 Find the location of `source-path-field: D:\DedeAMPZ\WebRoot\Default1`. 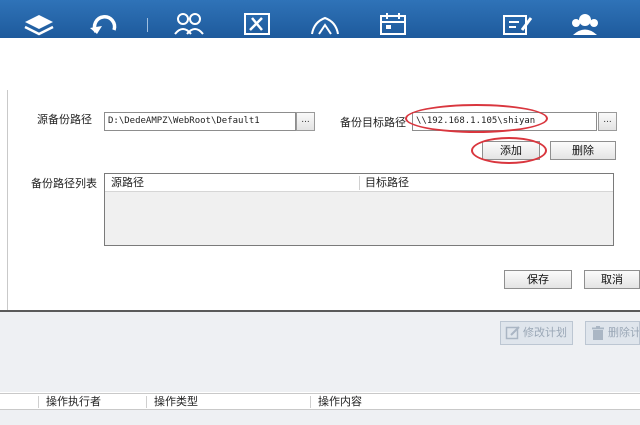

source-path-field: D:\DedeAMPZ\WebRoot\Default1 is located at coordinates (200, 121).